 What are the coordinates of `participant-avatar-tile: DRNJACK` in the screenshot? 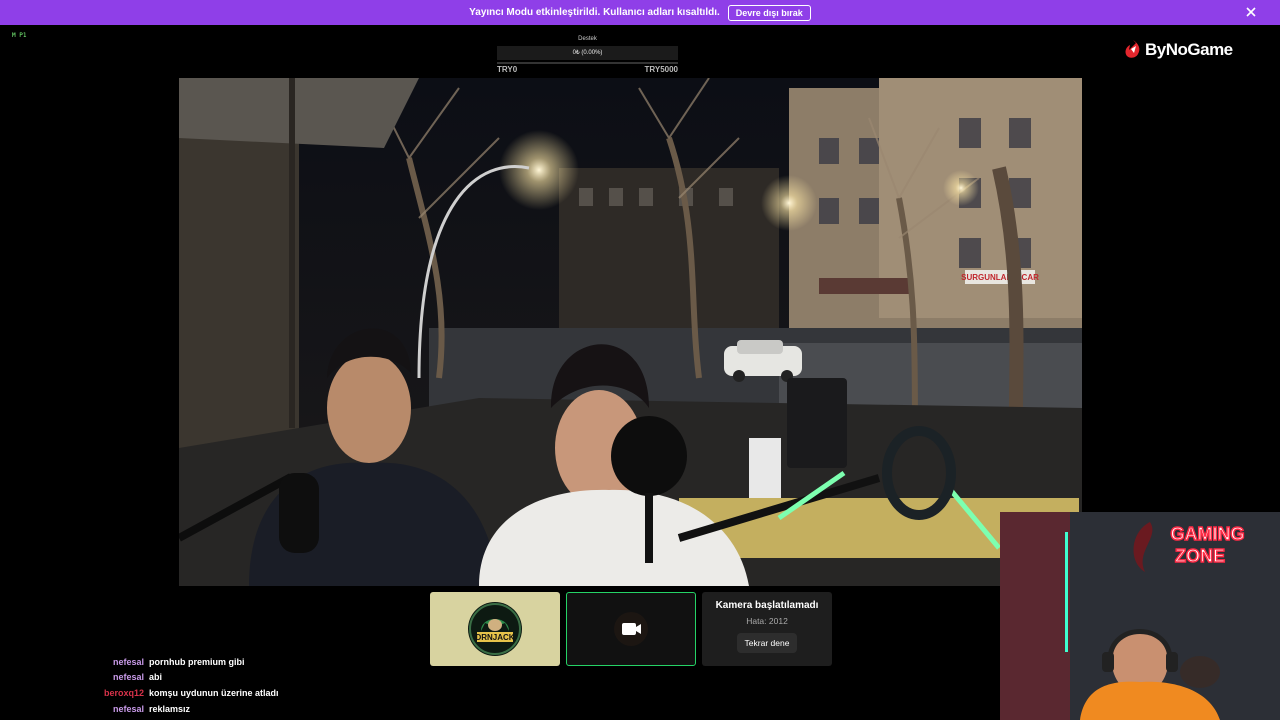 It's located at (495, 629).